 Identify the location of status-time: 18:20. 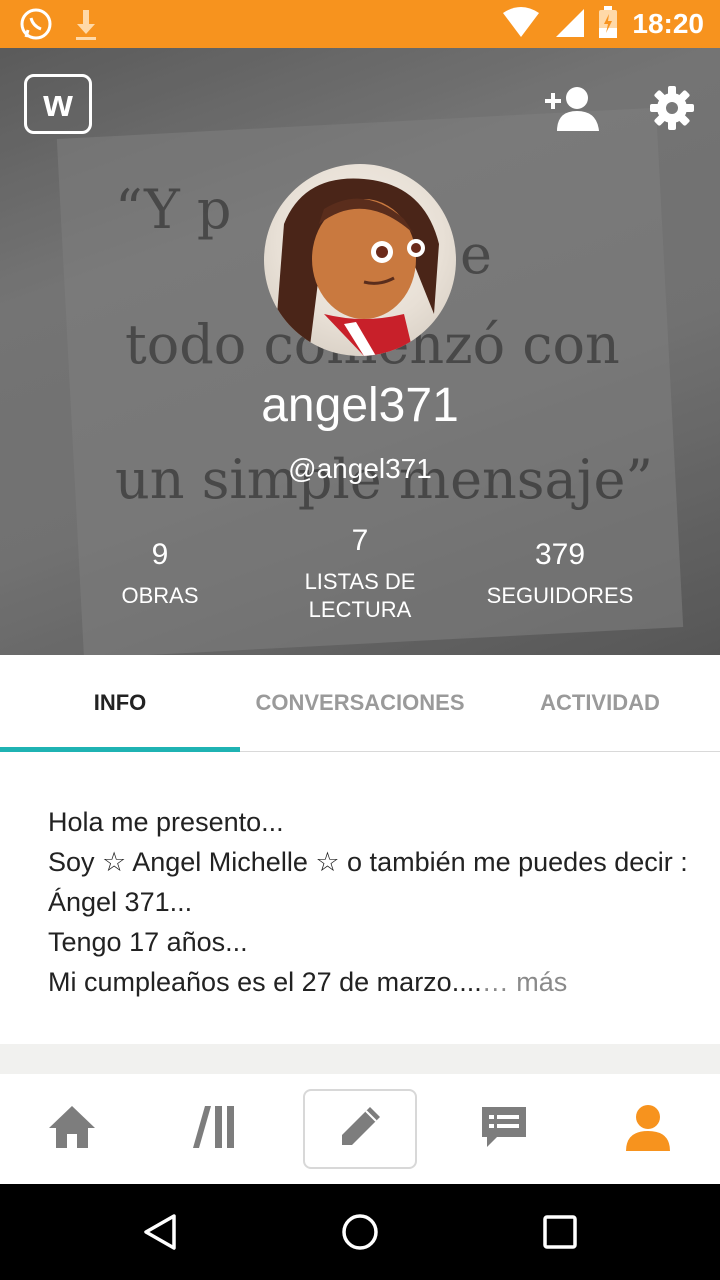
(668, 23).